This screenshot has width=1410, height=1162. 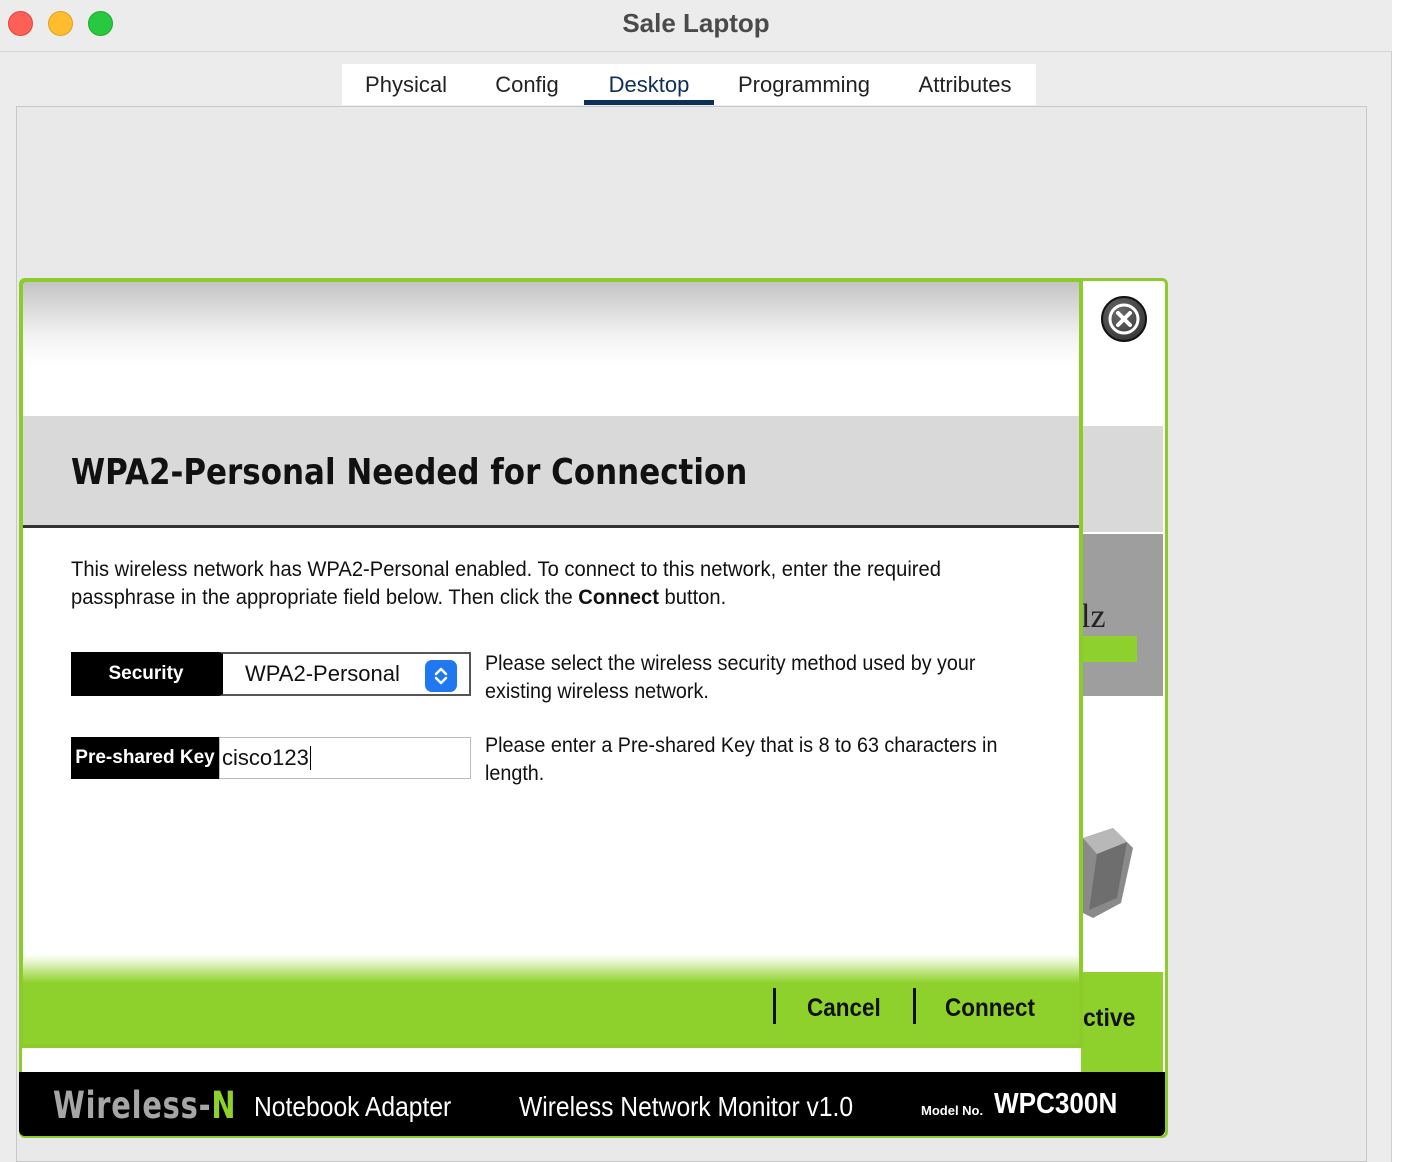 I want to click on security-select-value: WPA2-Personal, so click(x=322, y=673).